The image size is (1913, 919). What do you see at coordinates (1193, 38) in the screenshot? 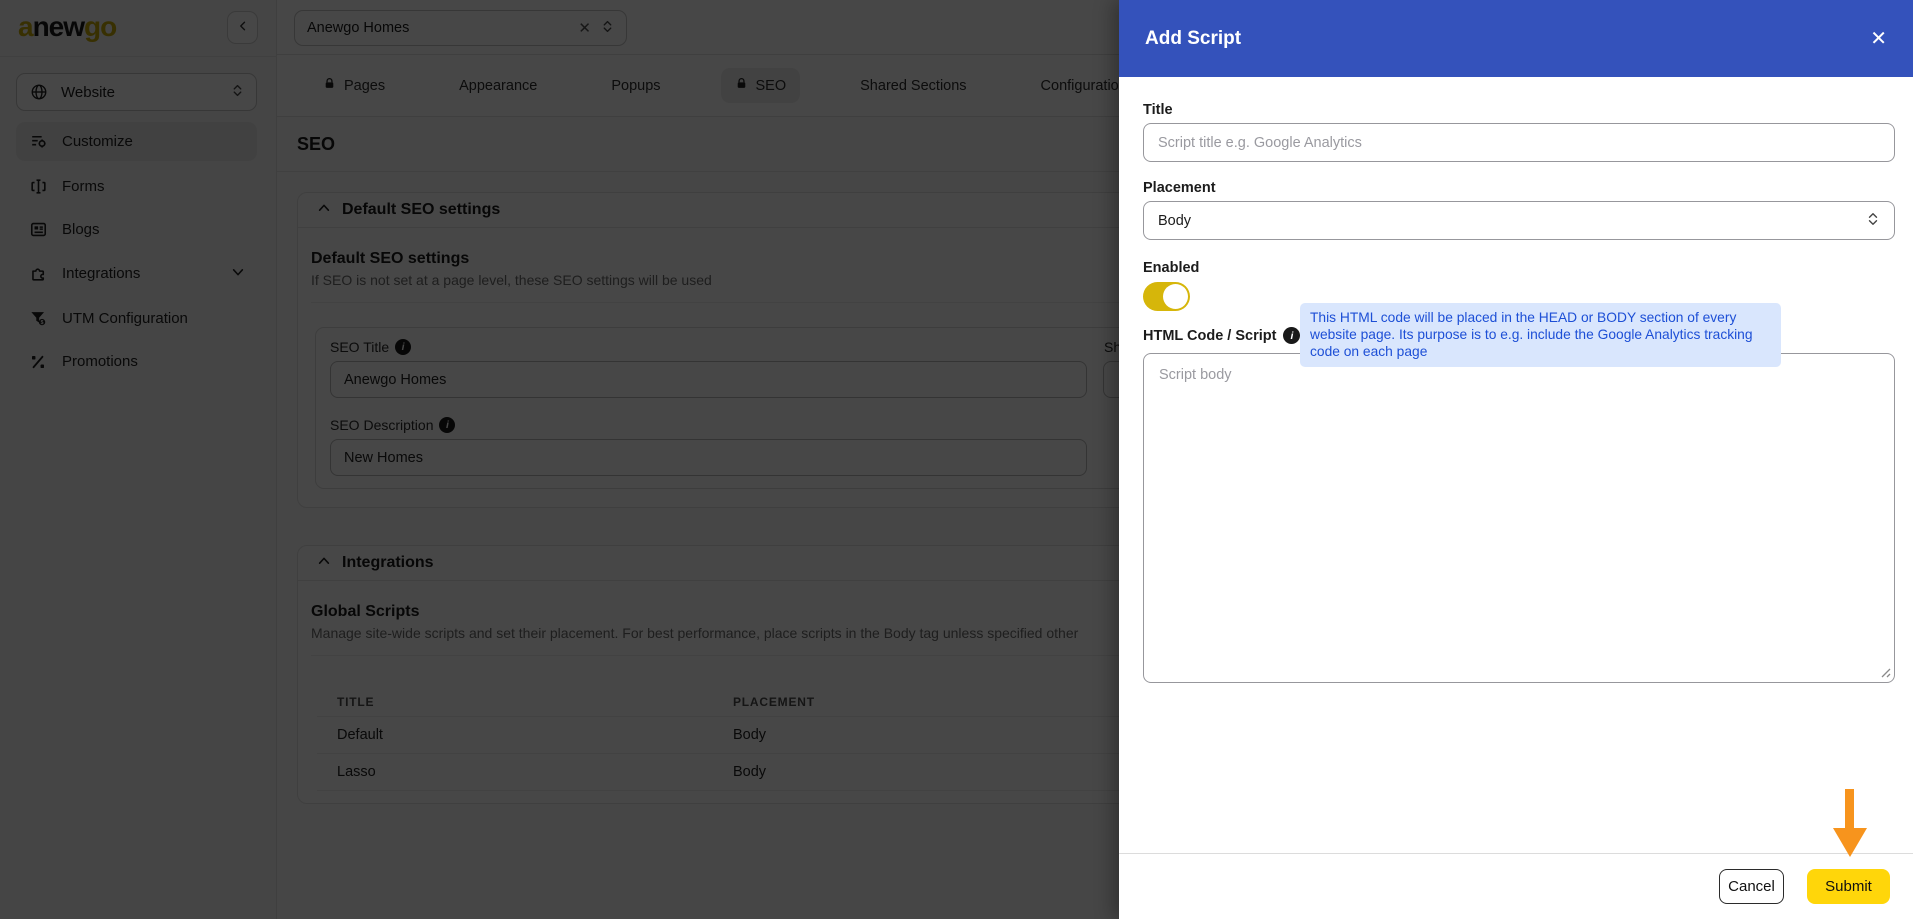
I see `drawer-title: Add Script` at bounding box center [1193, 38].